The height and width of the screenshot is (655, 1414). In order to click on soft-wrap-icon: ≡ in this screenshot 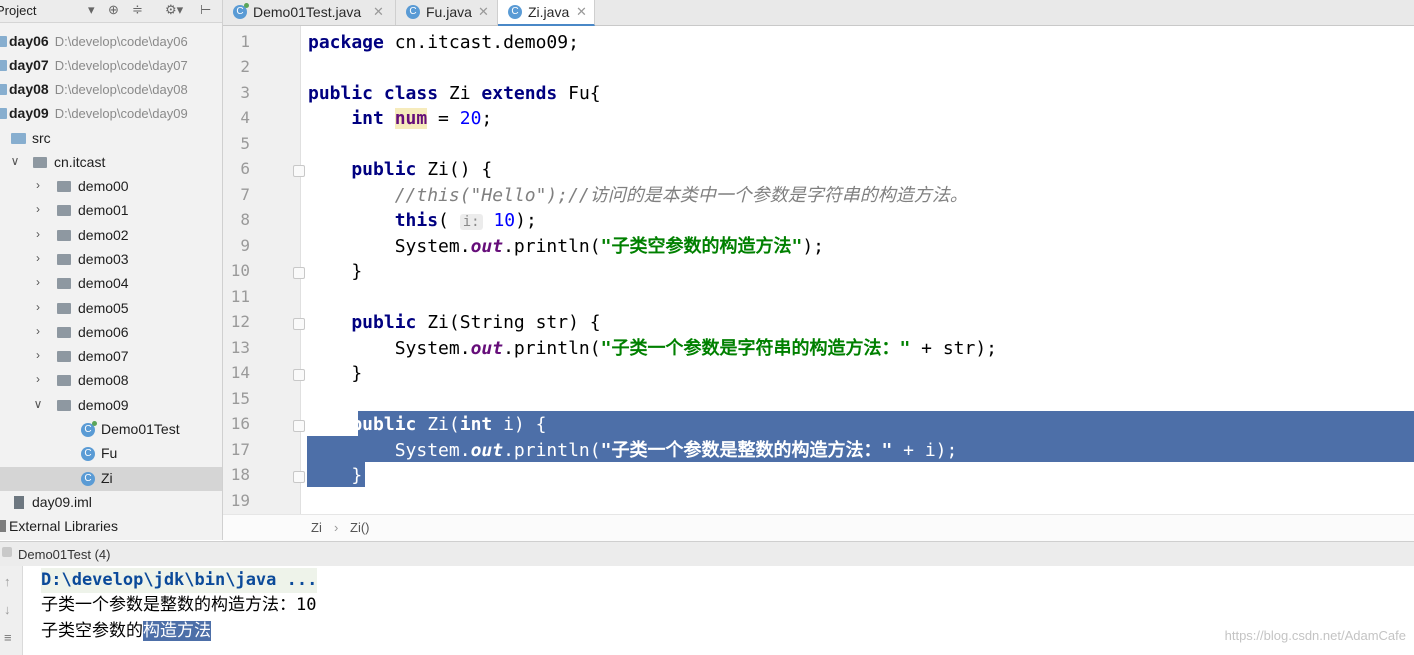, I will do `click(8, 637)`.